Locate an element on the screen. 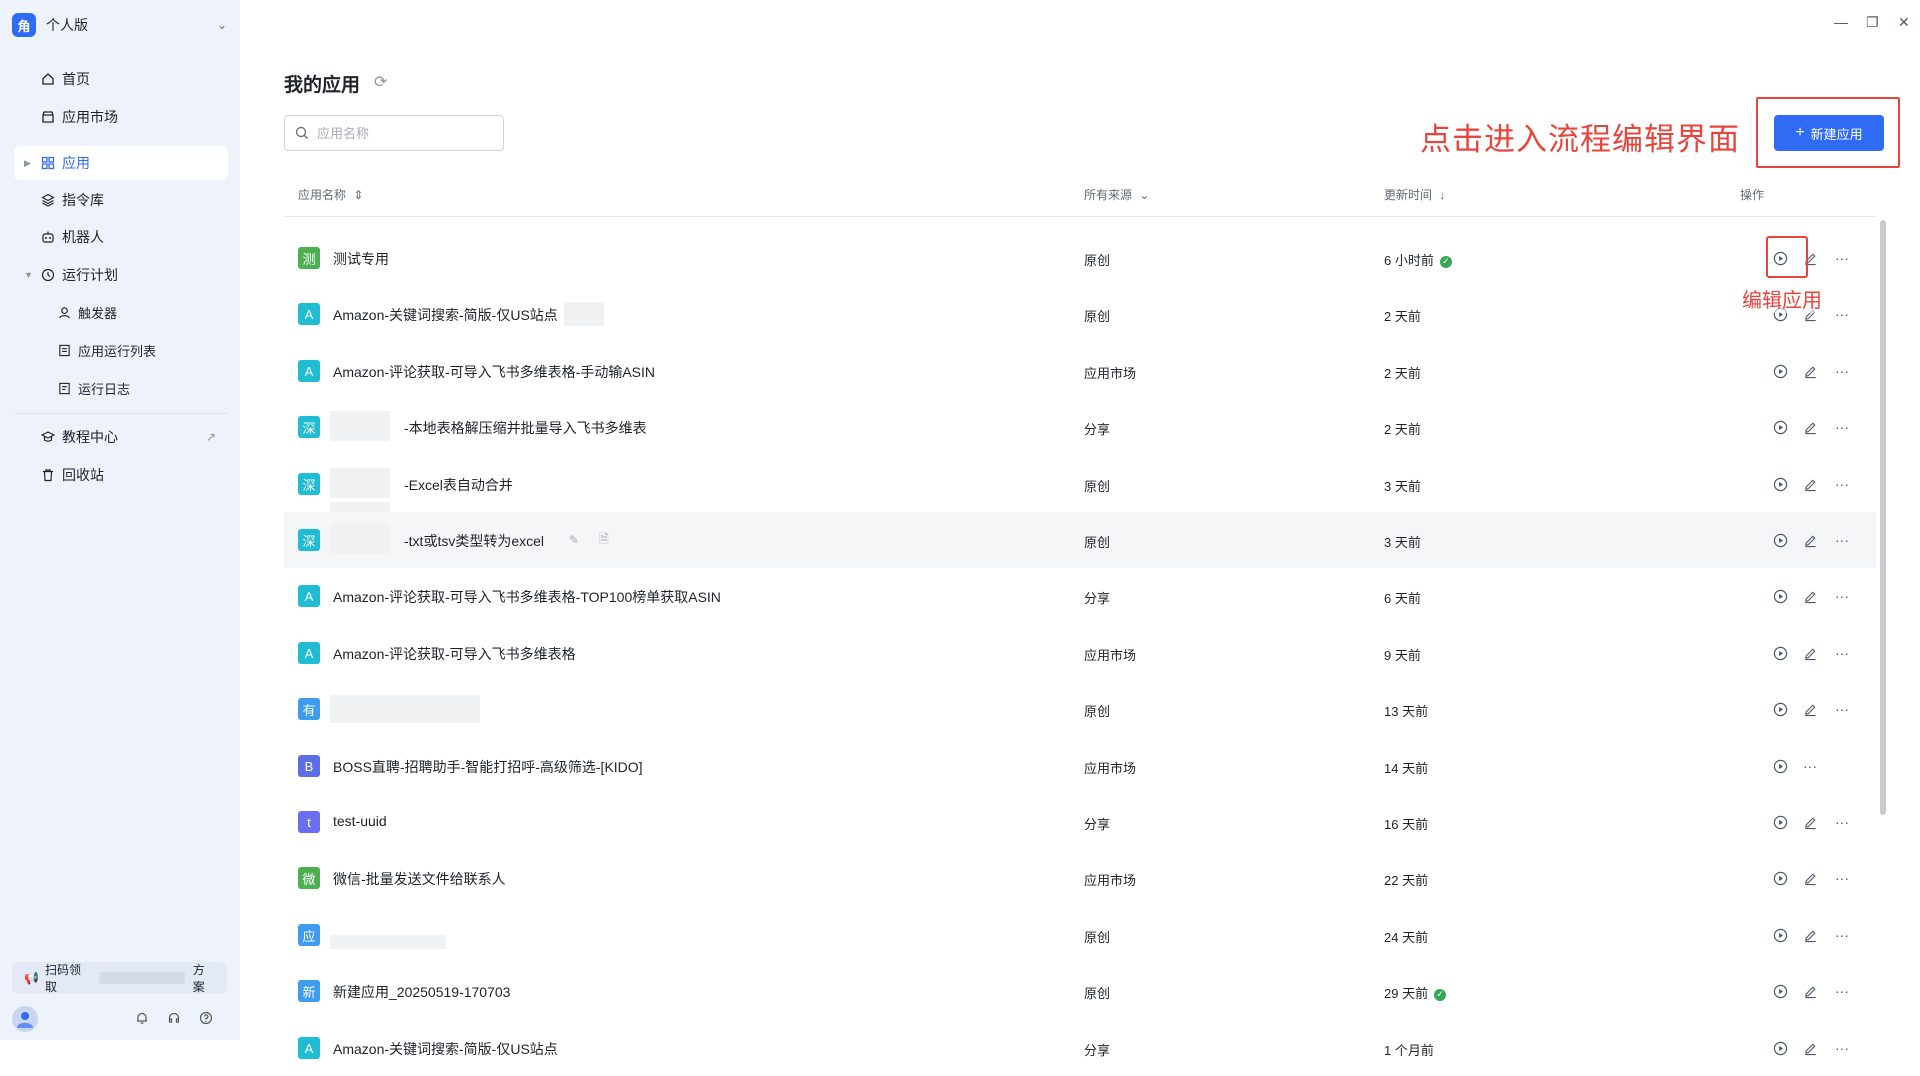 The image size is (1920, 1076). table-row: 测测试专用 原创 6 小时前 ✓ ··· is located at coordinates (1080, 258).